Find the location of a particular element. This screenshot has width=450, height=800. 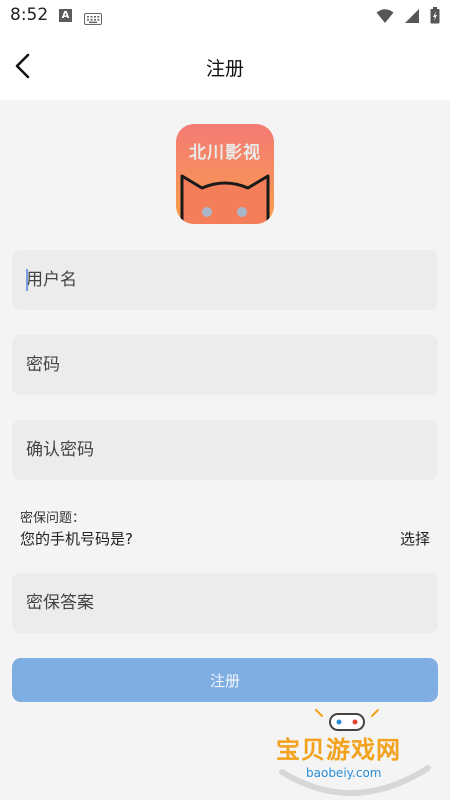

watermark-url: baobeiy.com is located at coordinates (344, 773).